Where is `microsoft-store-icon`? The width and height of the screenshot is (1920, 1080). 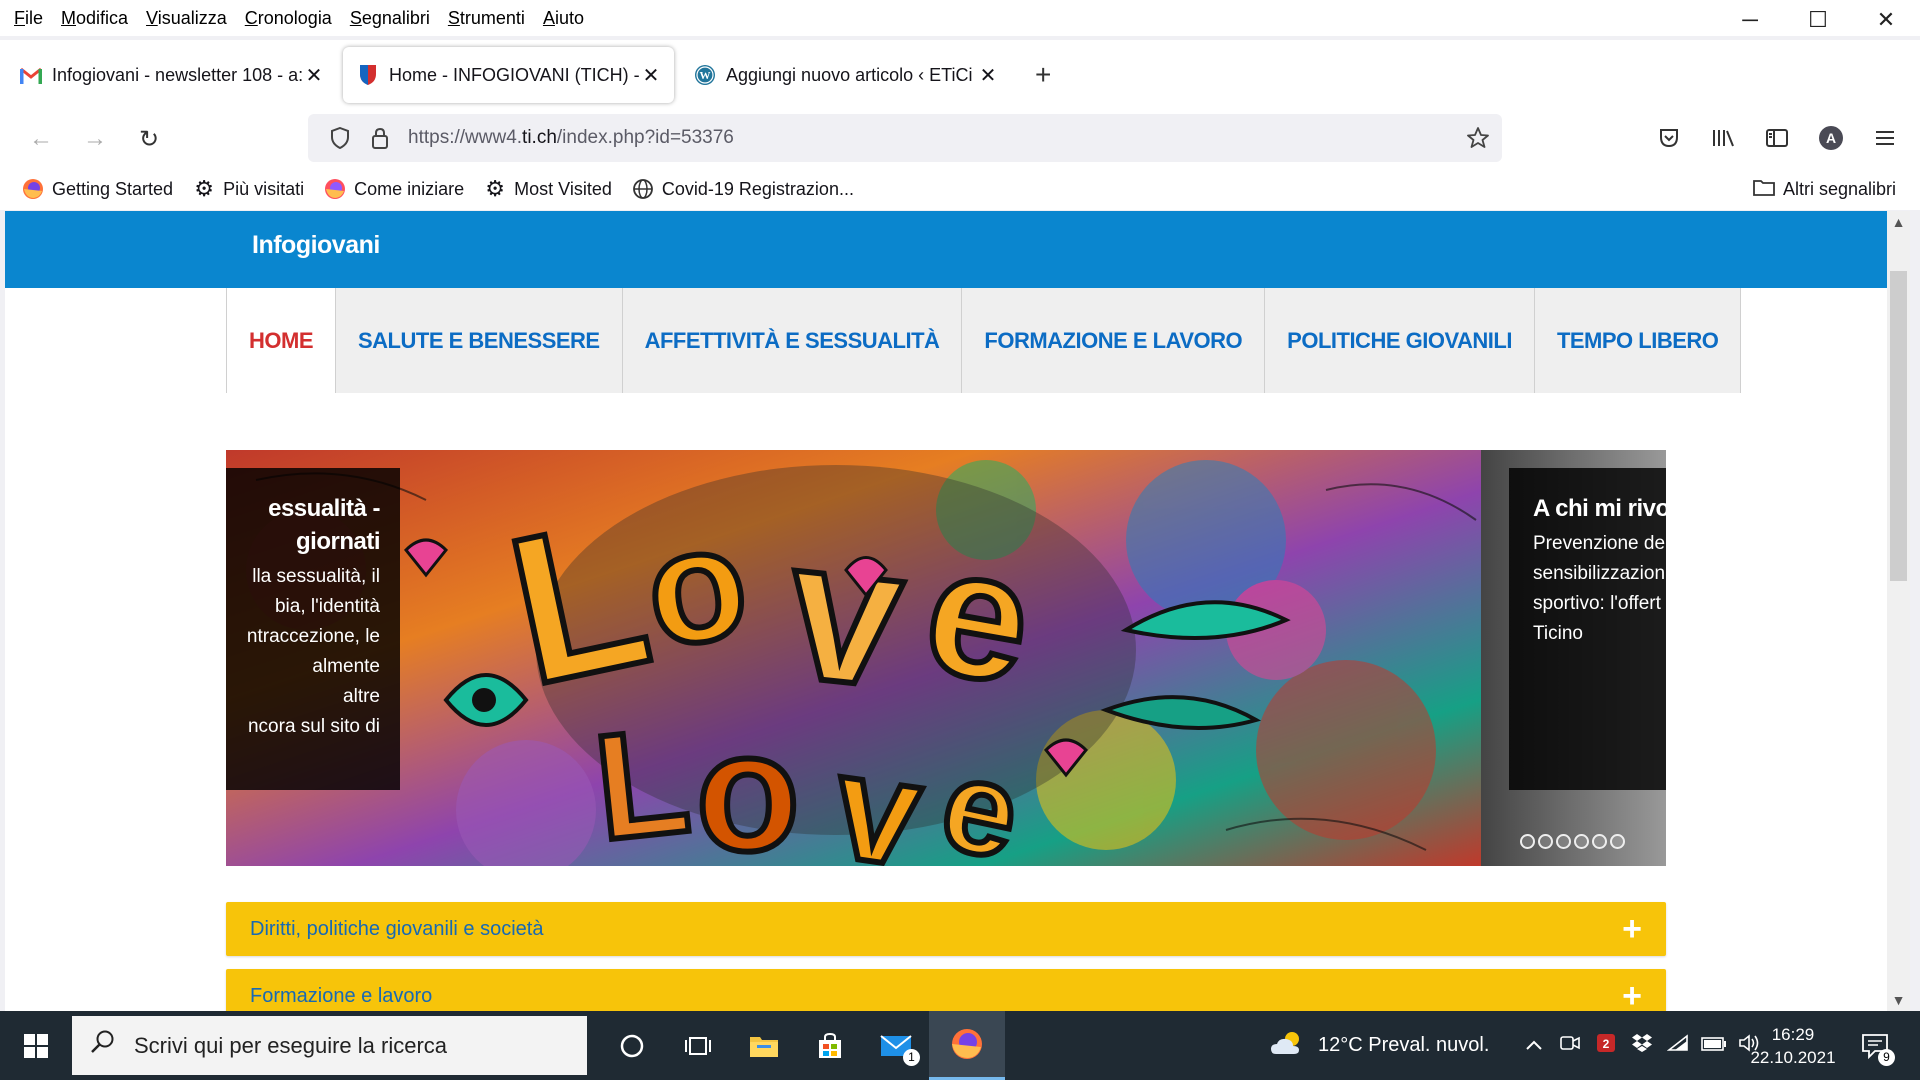
microsoft-store-icon is located at coordinates (830, 1045).